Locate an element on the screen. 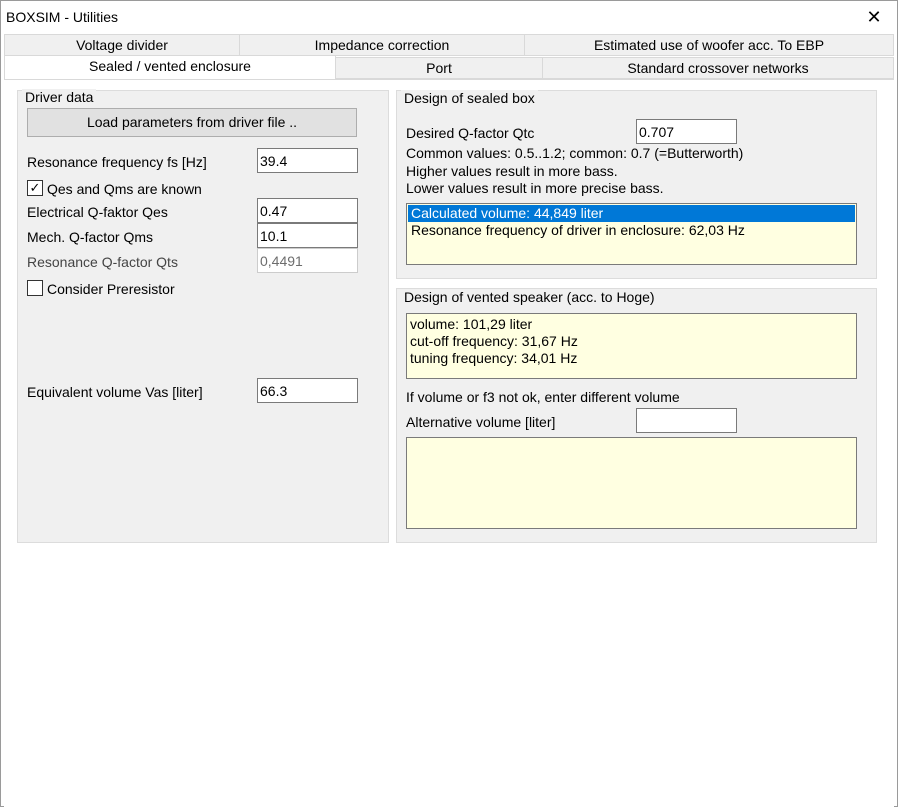 Image resolution: width=898 pixels, height=807 pixels. qtc-label: Desired Q-factor Qtc is located at coordinates (470, 133).